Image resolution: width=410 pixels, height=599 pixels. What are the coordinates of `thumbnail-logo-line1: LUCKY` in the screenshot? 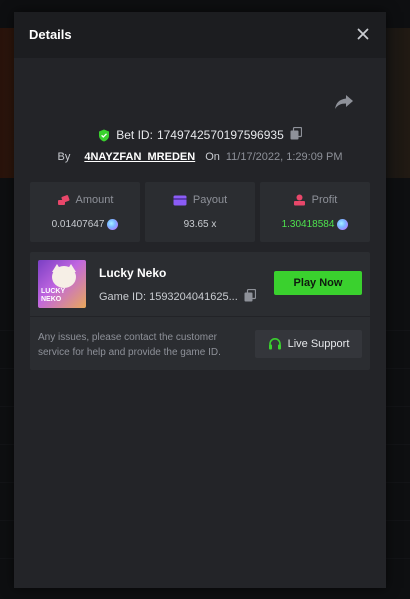 It's located at (53, 291).